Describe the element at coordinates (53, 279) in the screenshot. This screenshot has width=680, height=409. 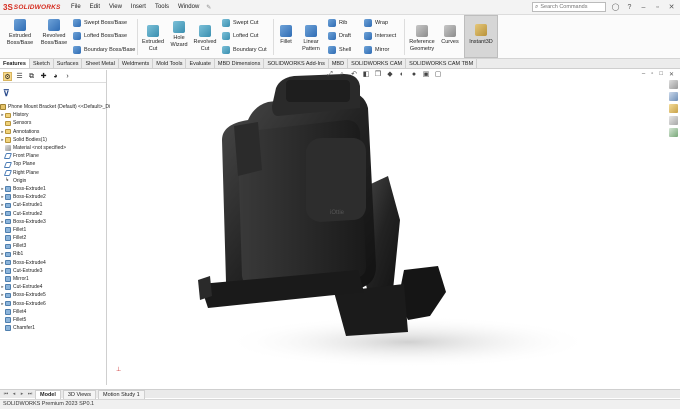
I see `tree-item: Mirror1` at that location.